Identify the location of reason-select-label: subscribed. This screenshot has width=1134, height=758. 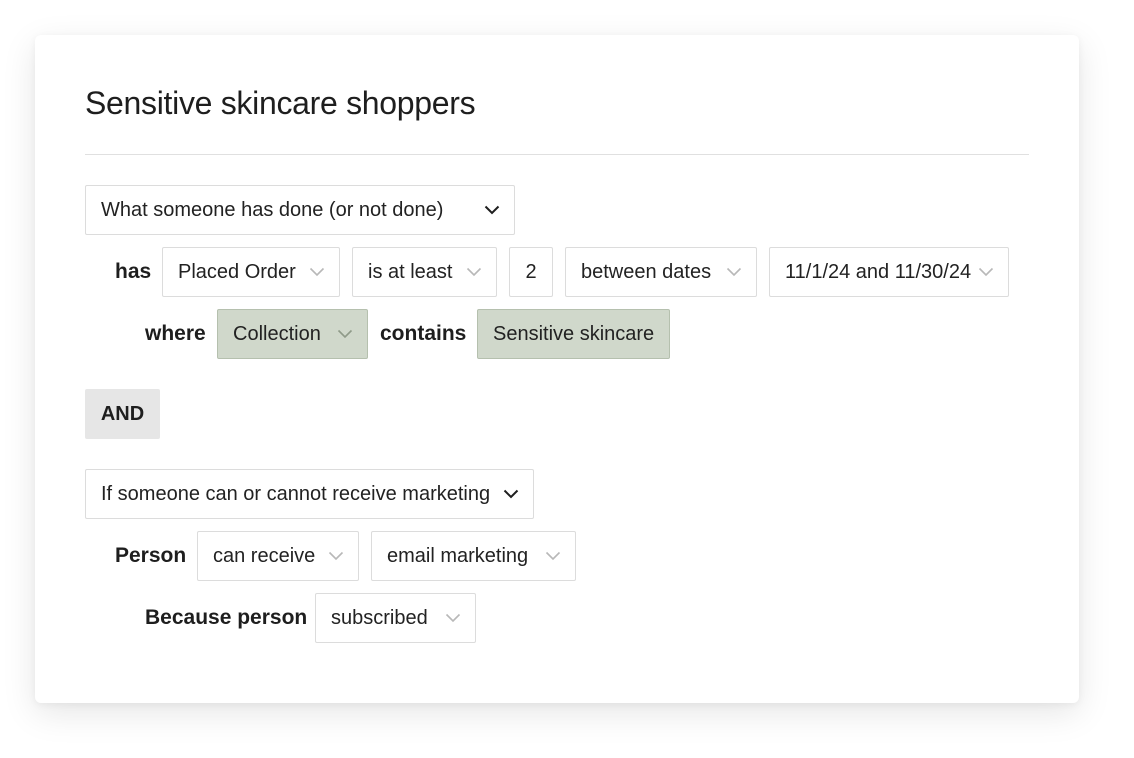
(379, 617).